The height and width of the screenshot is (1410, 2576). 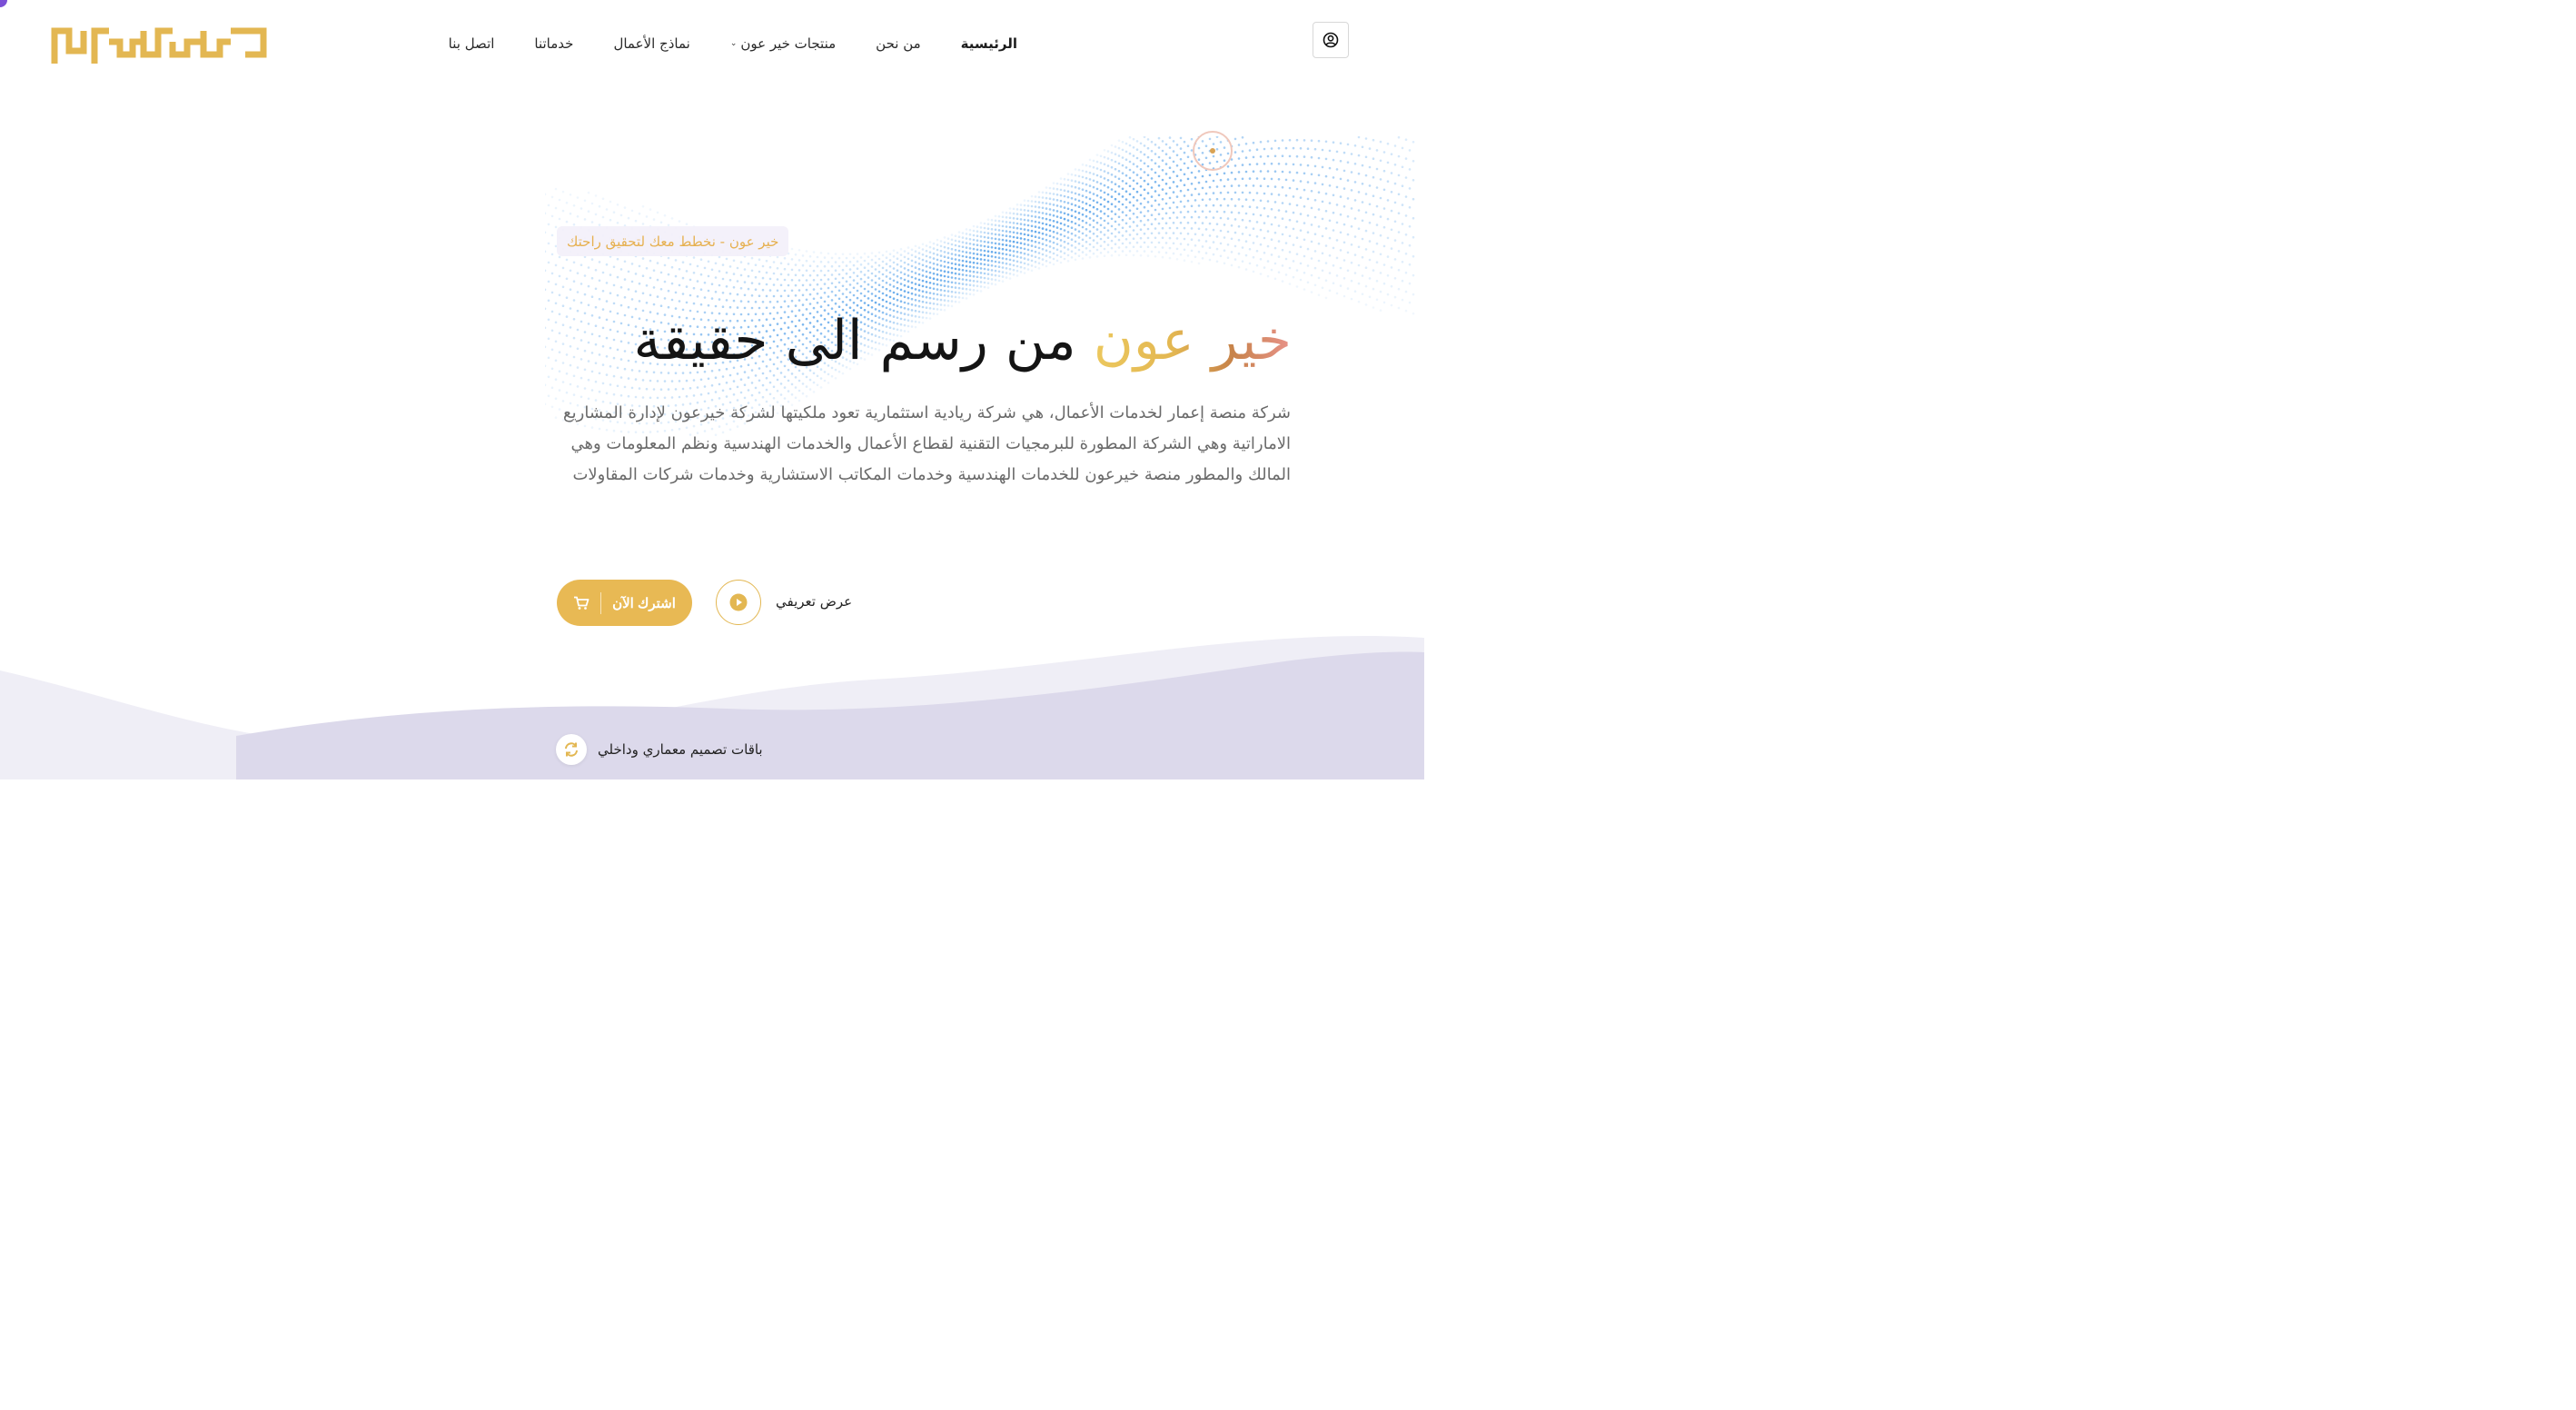 What do you see at coordinates (601, 603) in the screenshot?
I see `button-divider` at bounding box center [601, 603].